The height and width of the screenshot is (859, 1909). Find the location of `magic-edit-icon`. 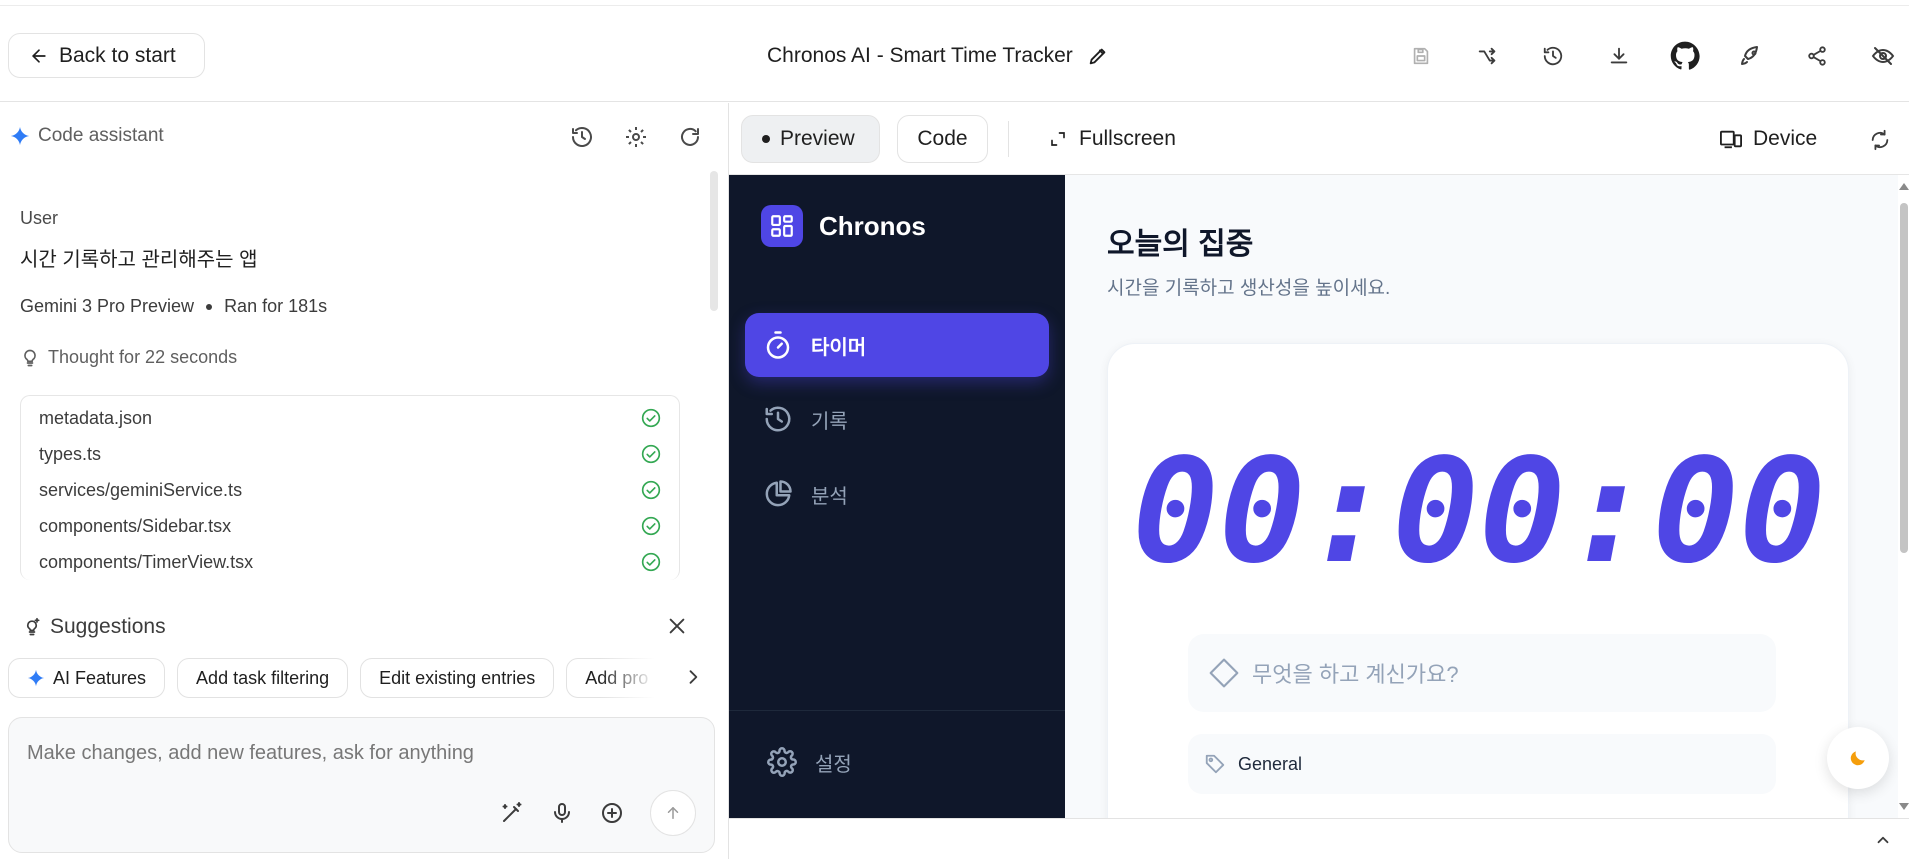

magic-edit-icon is located at coordinates (512, 813).